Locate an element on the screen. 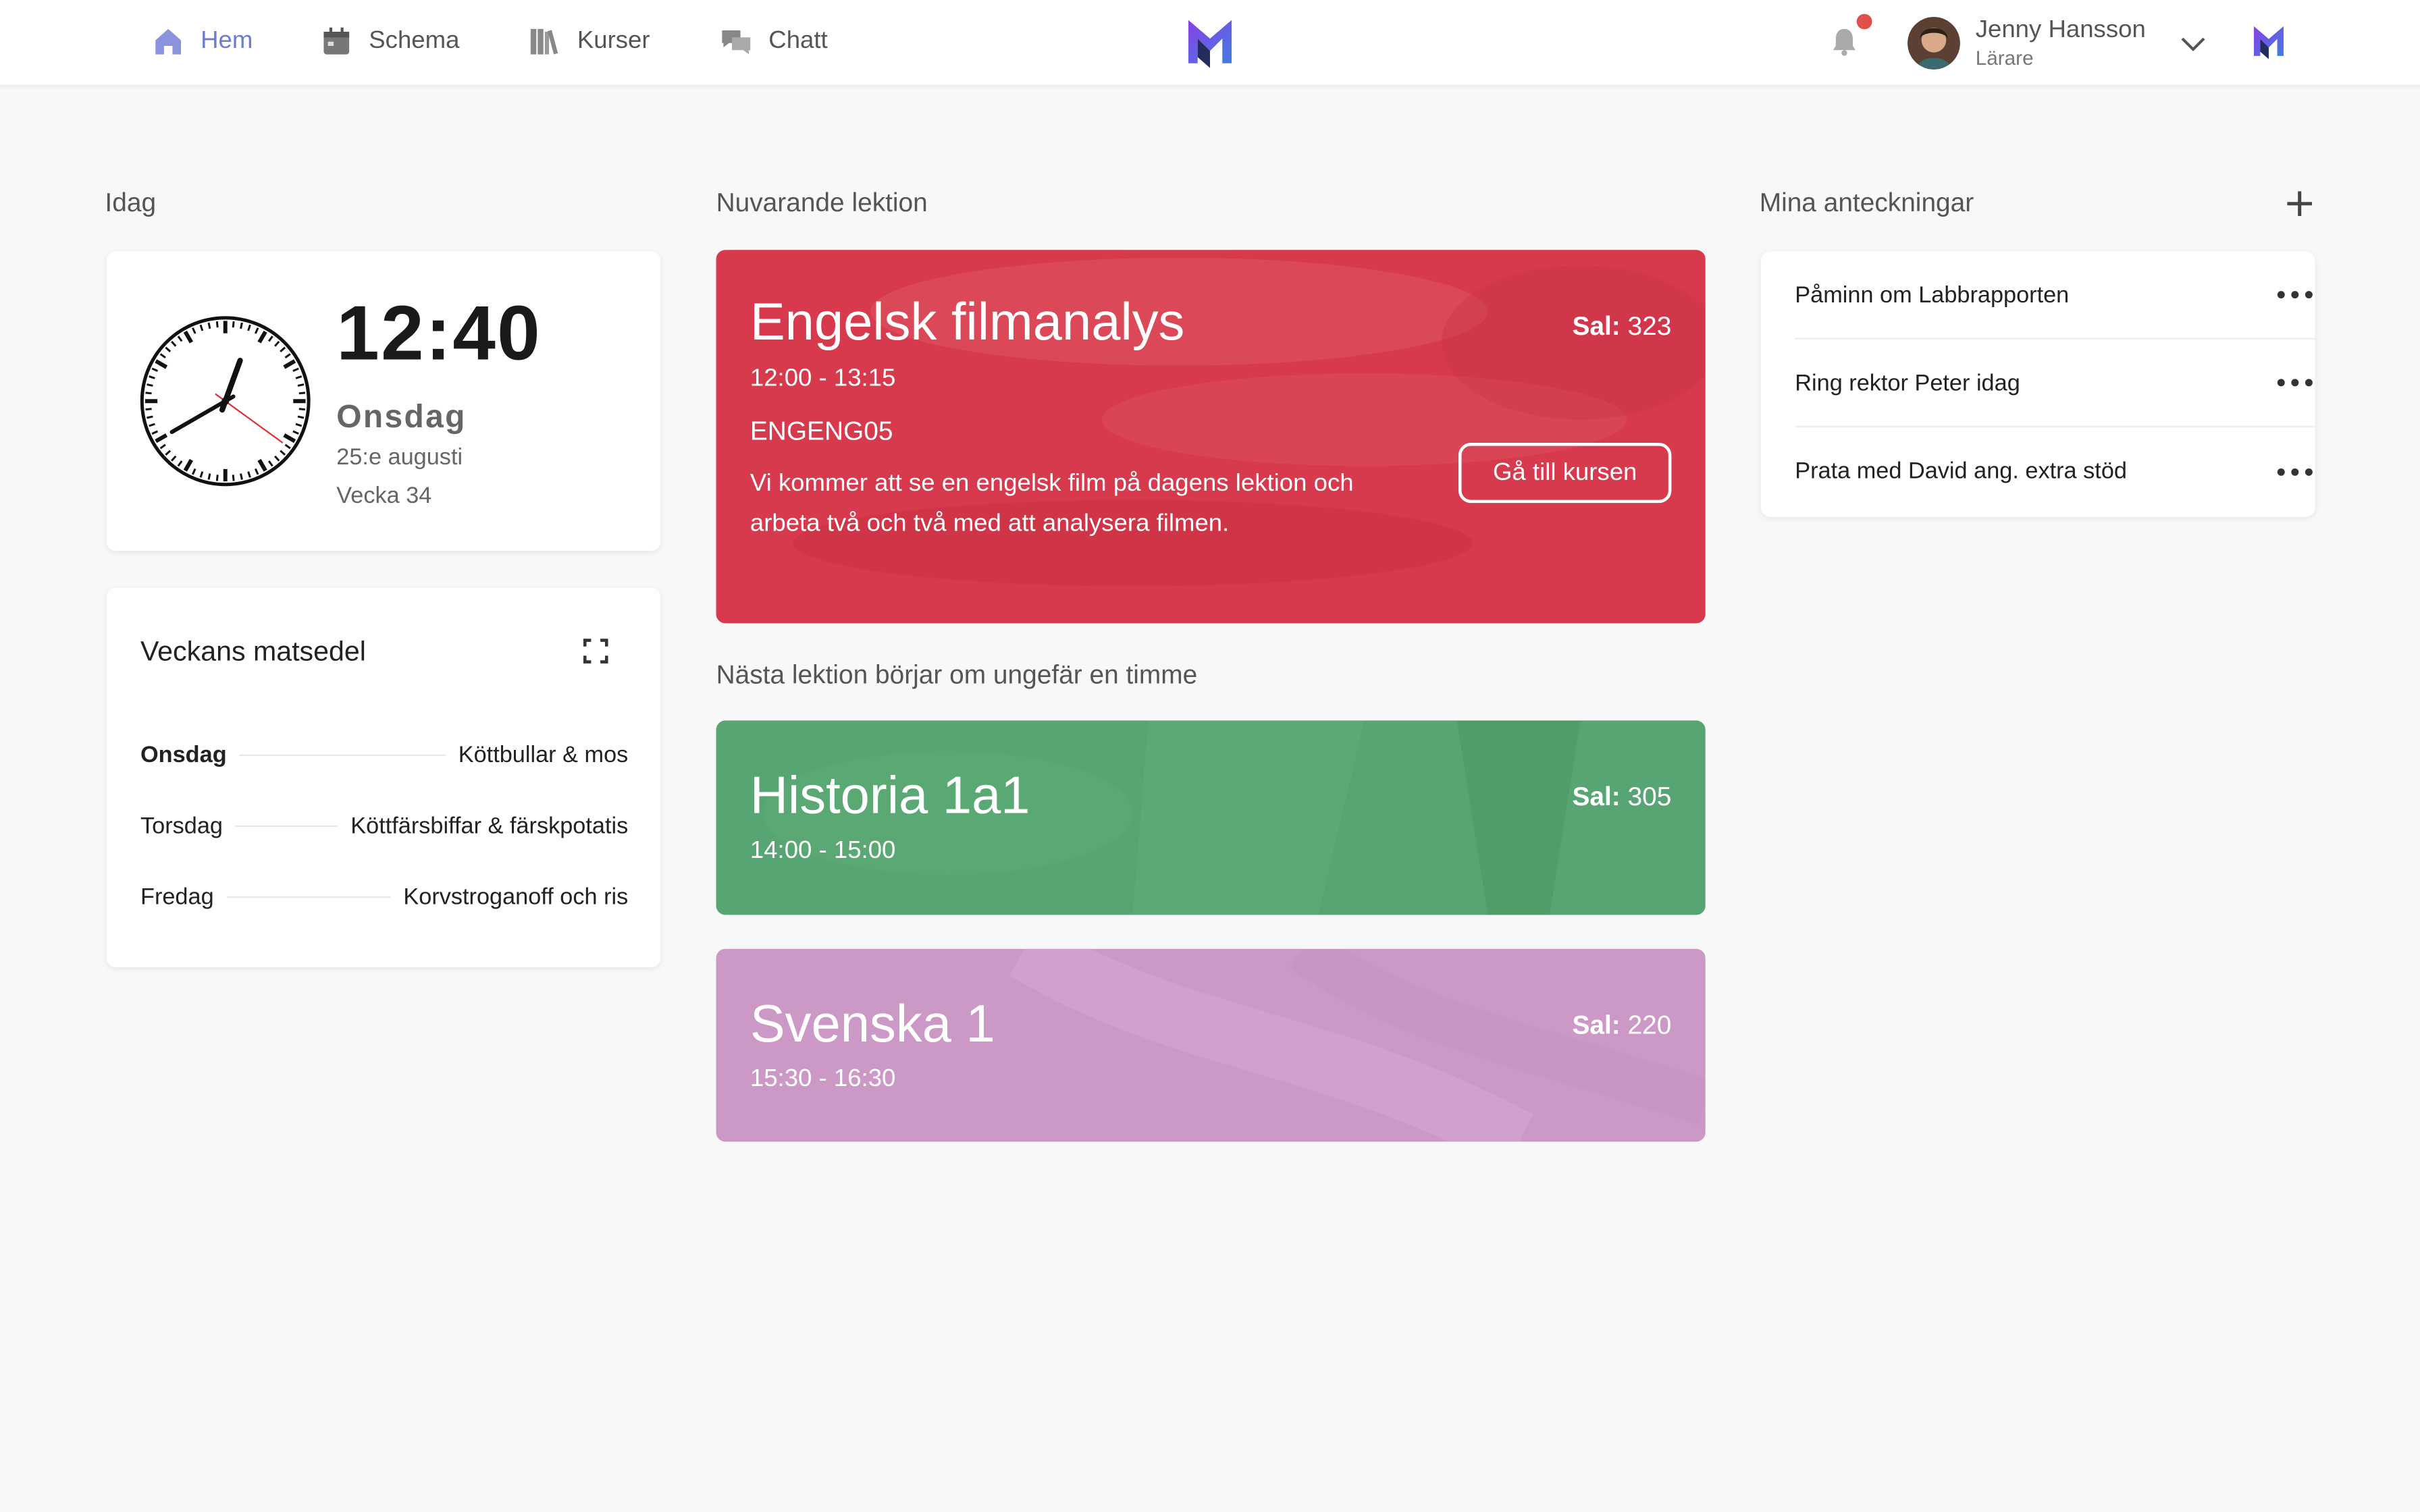  lesson-time: 14:00 - 15:00 is located at coordinates (822, 851).